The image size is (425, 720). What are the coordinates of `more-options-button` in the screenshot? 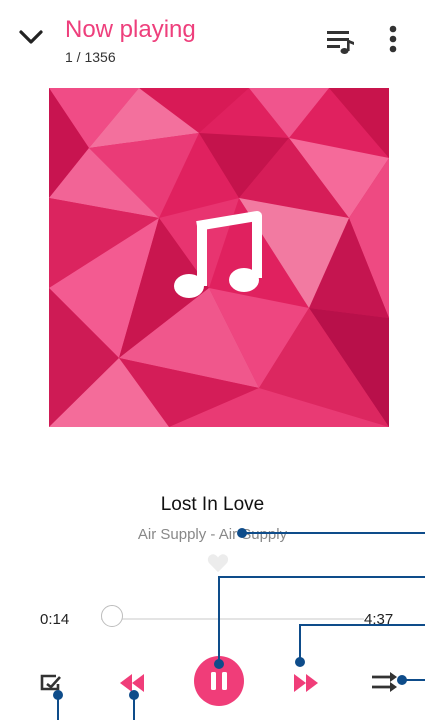 It's located at (393, 42).